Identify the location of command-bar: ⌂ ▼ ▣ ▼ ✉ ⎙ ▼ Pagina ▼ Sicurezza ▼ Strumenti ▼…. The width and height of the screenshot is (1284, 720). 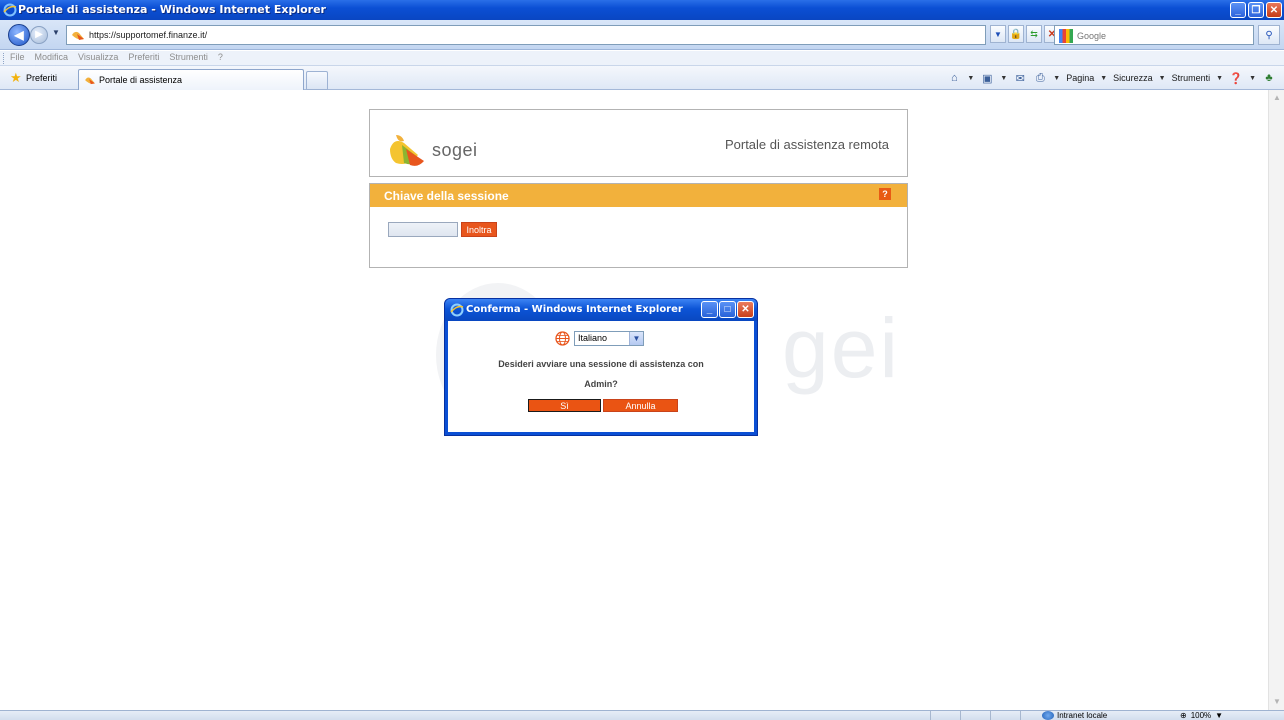
(1111, 78).